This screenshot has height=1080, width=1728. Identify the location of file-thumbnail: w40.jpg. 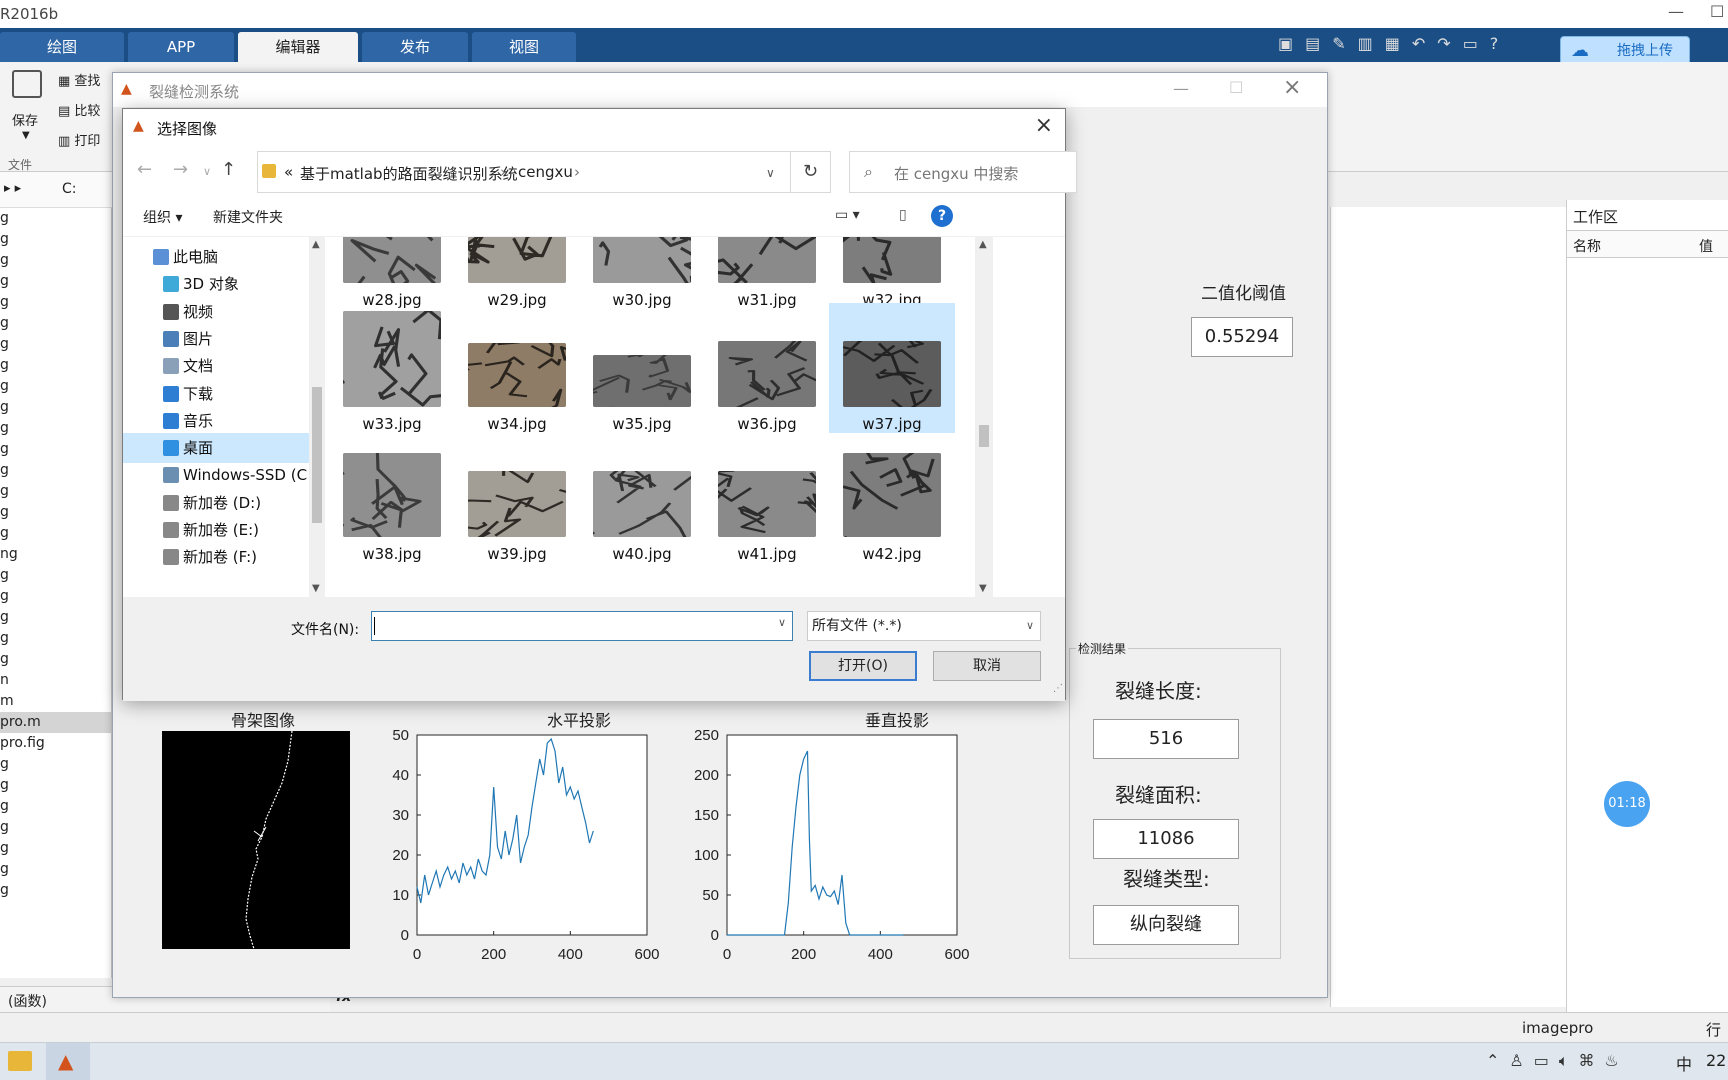
(642, 502).